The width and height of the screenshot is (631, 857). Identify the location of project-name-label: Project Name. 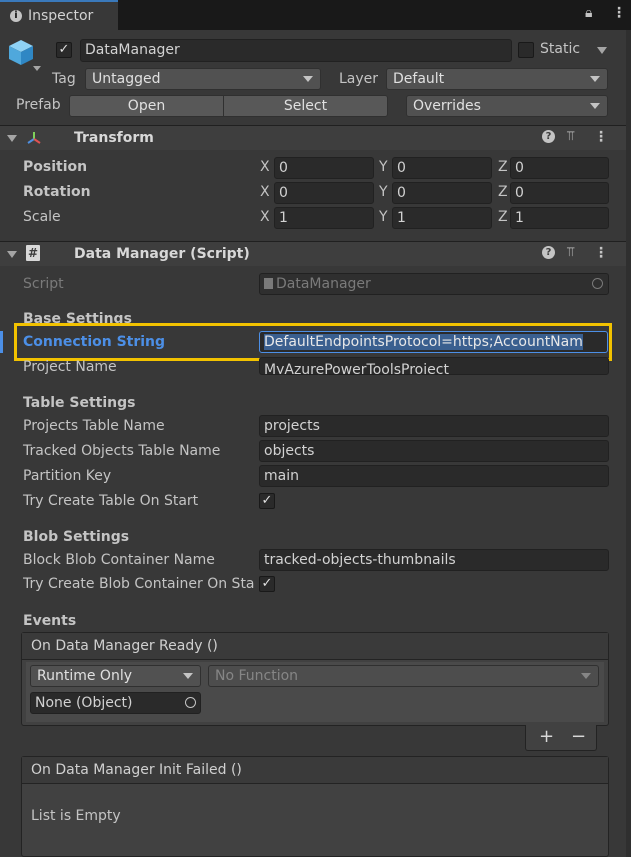
(70, 367).